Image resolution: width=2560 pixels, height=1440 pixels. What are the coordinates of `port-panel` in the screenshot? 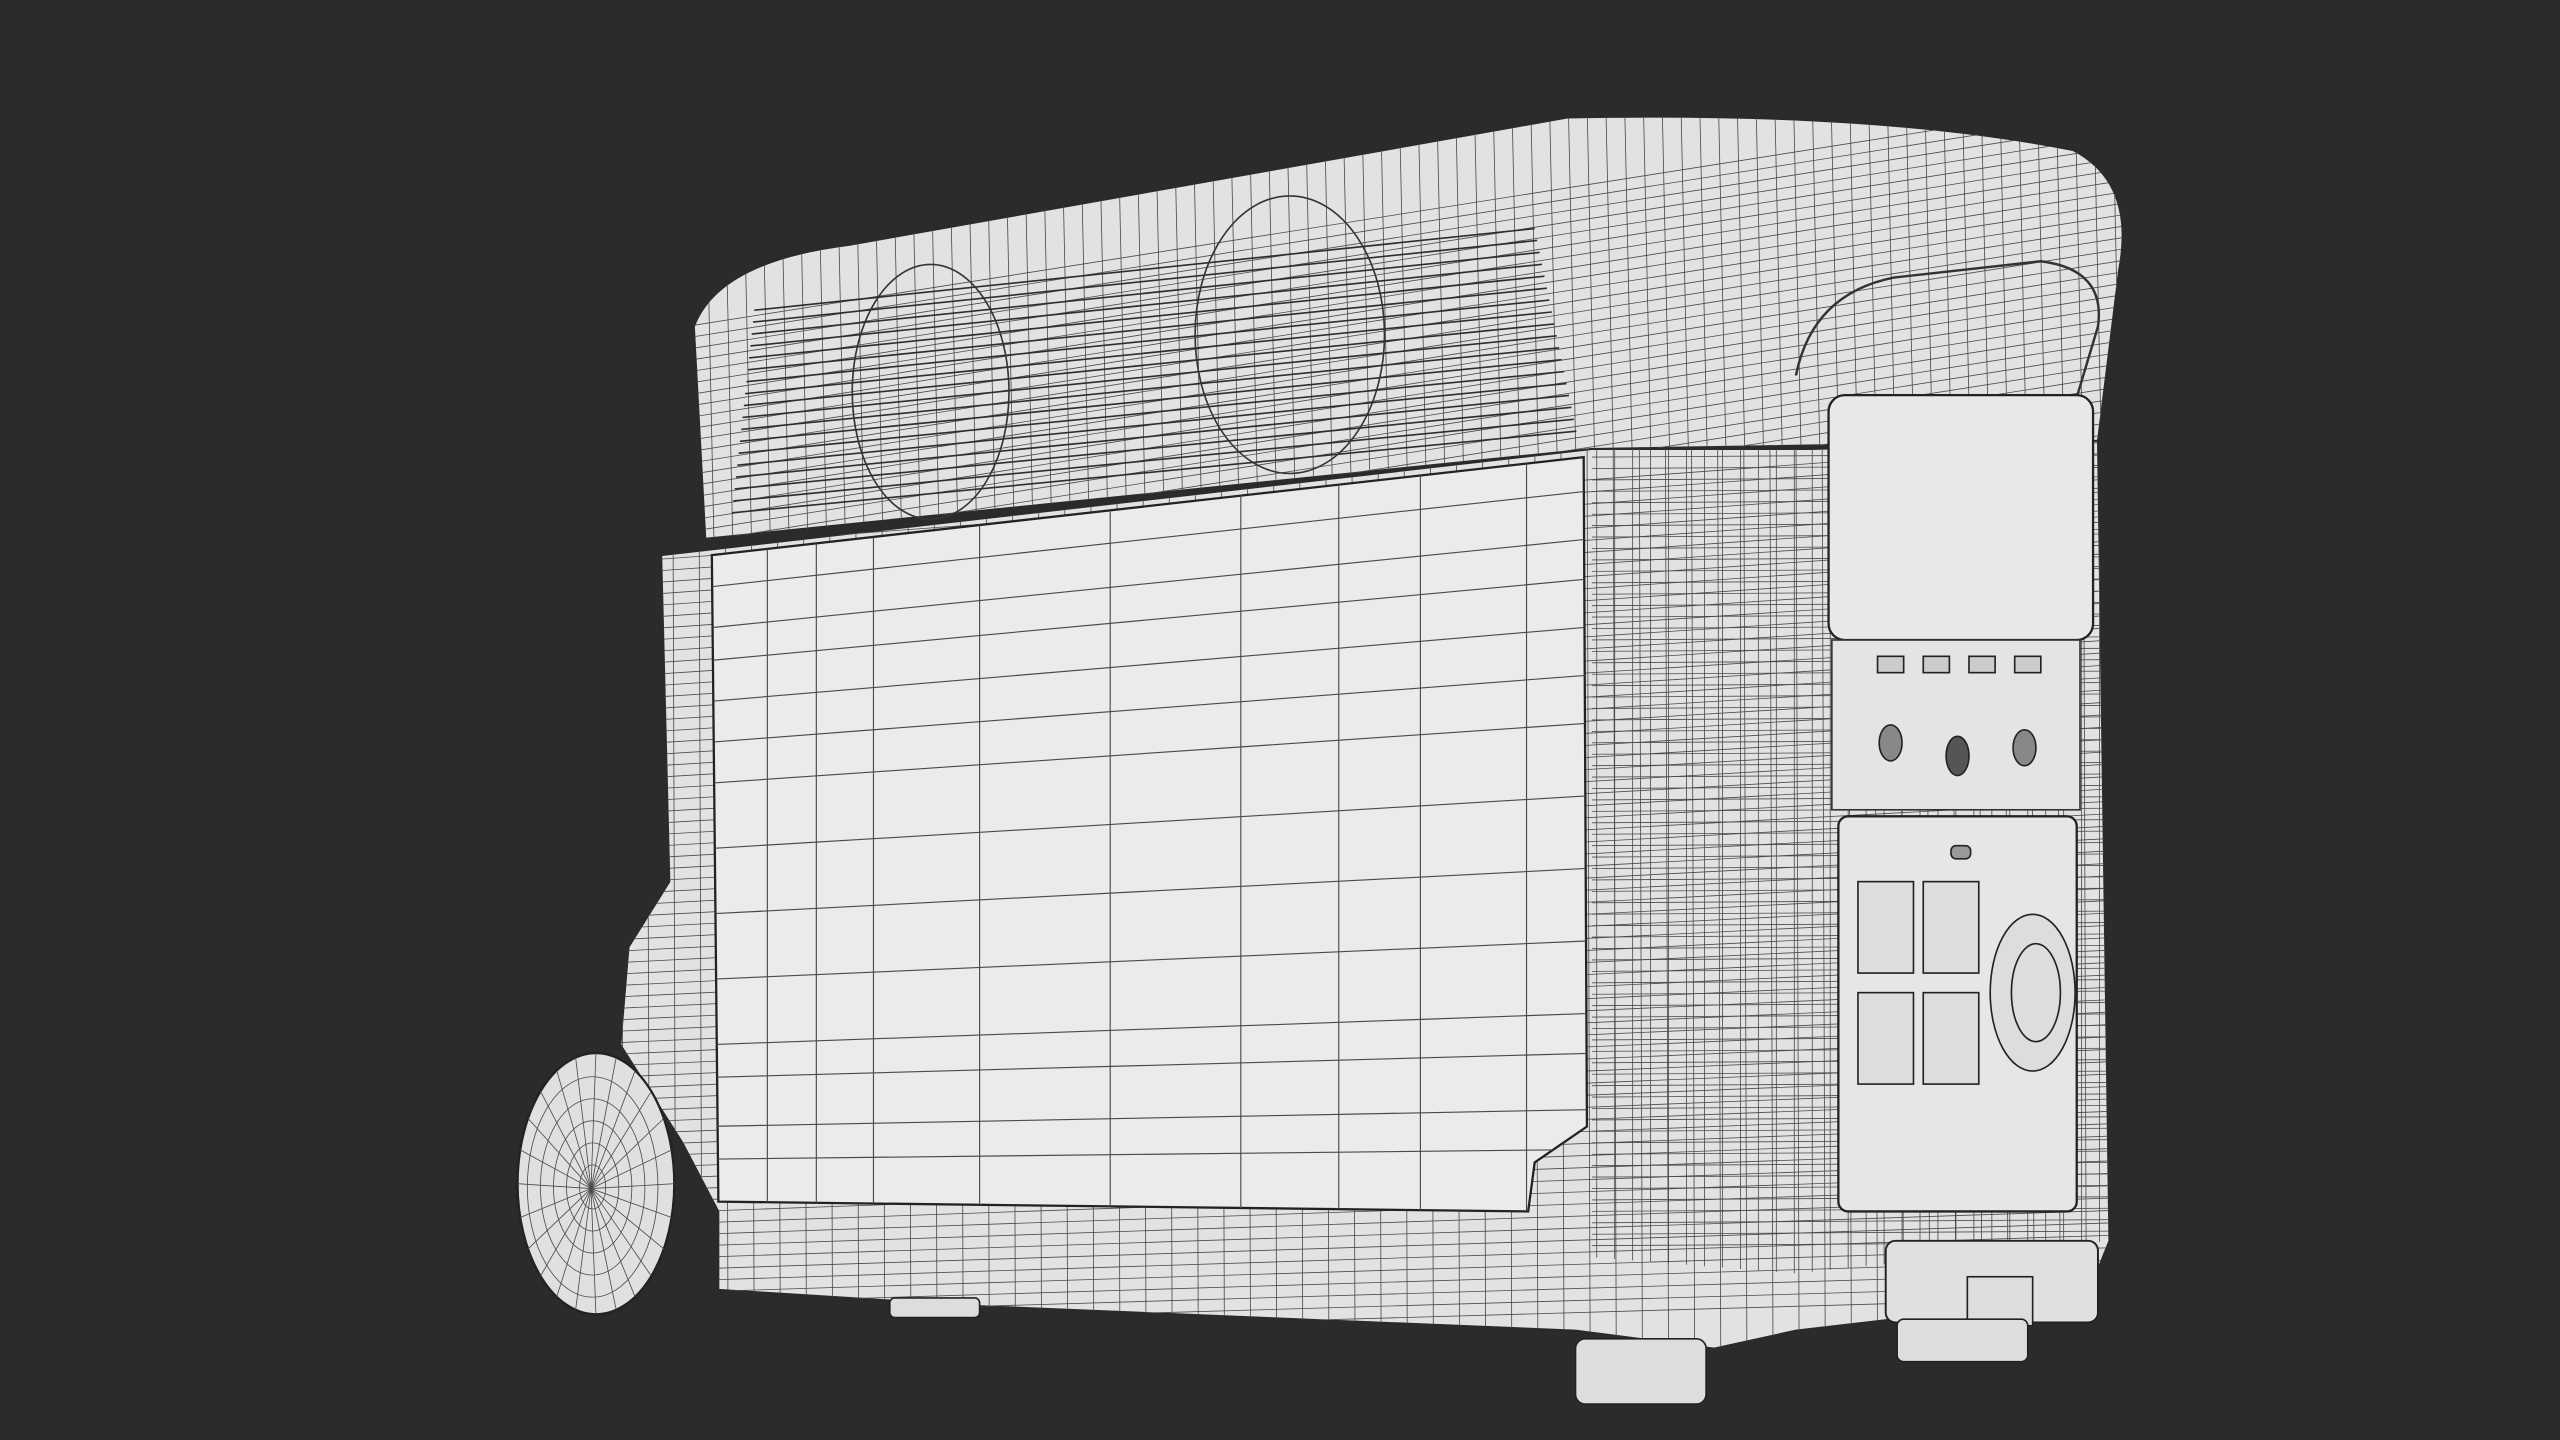 It's located at (1956, 725).